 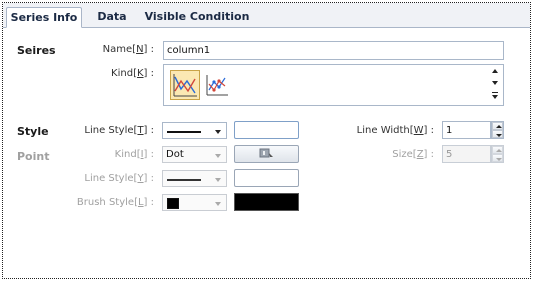 I want to click on tab-bar: Series Info Data Visible Condition, so click(x=266, y=15).